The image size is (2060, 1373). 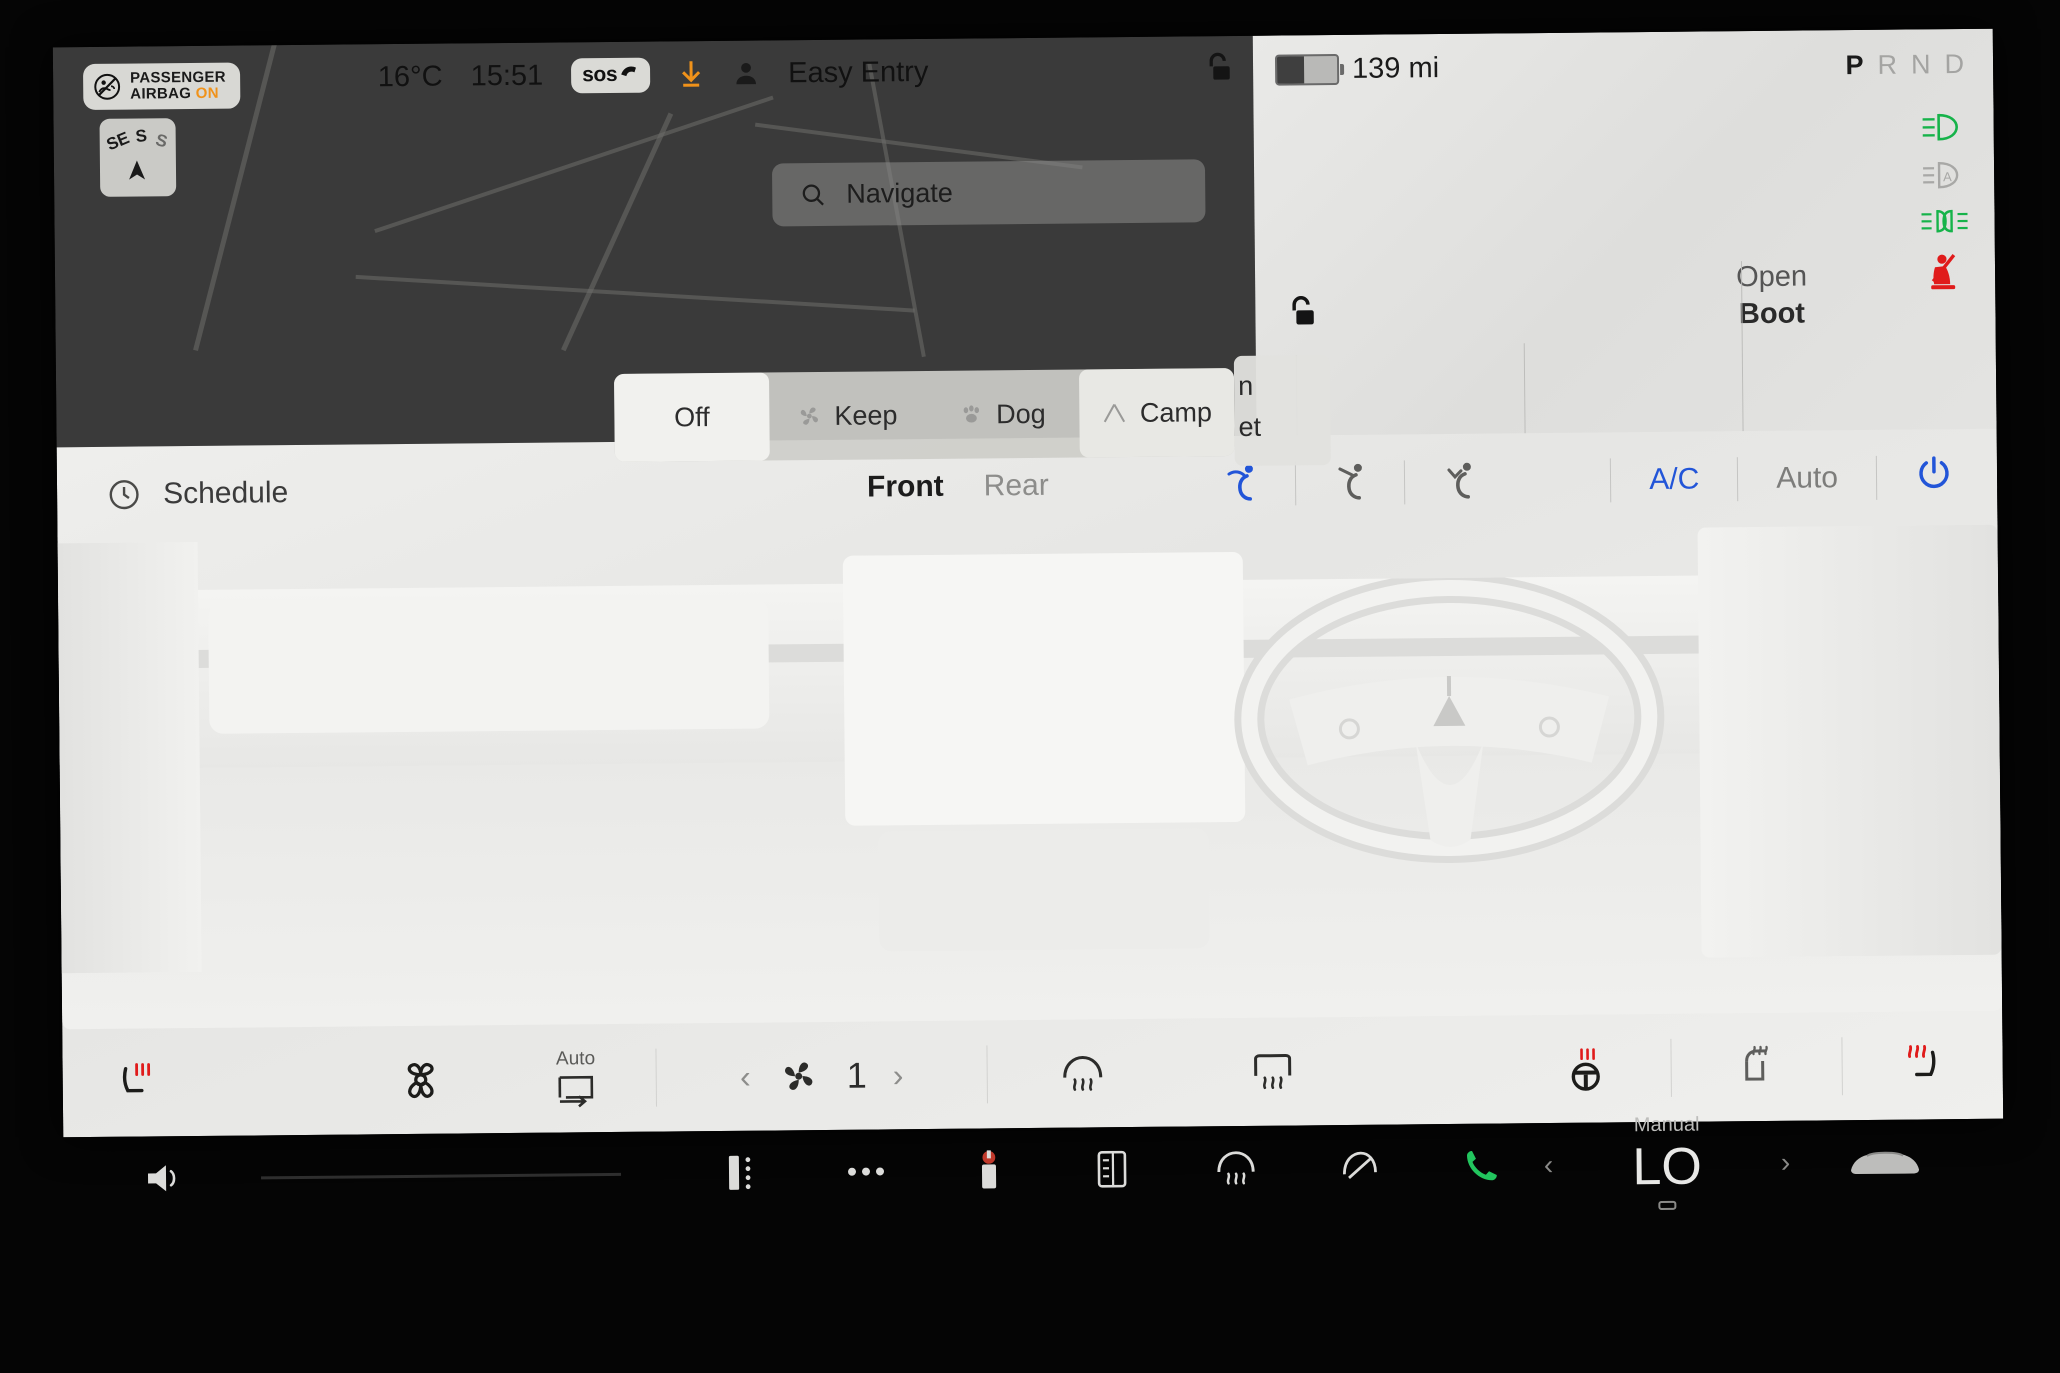 I want to click on front-defrost-button, so click(x=1083, y=1074).